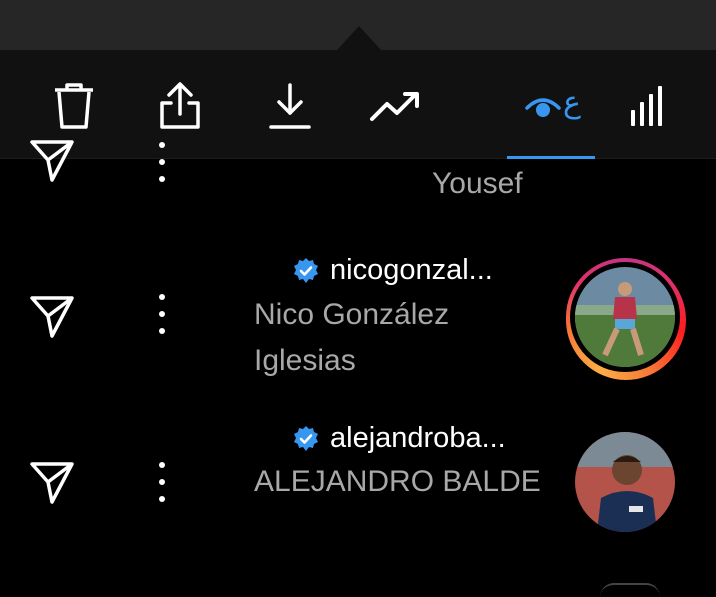  I want to click on trending-icon, so click(396, 106).